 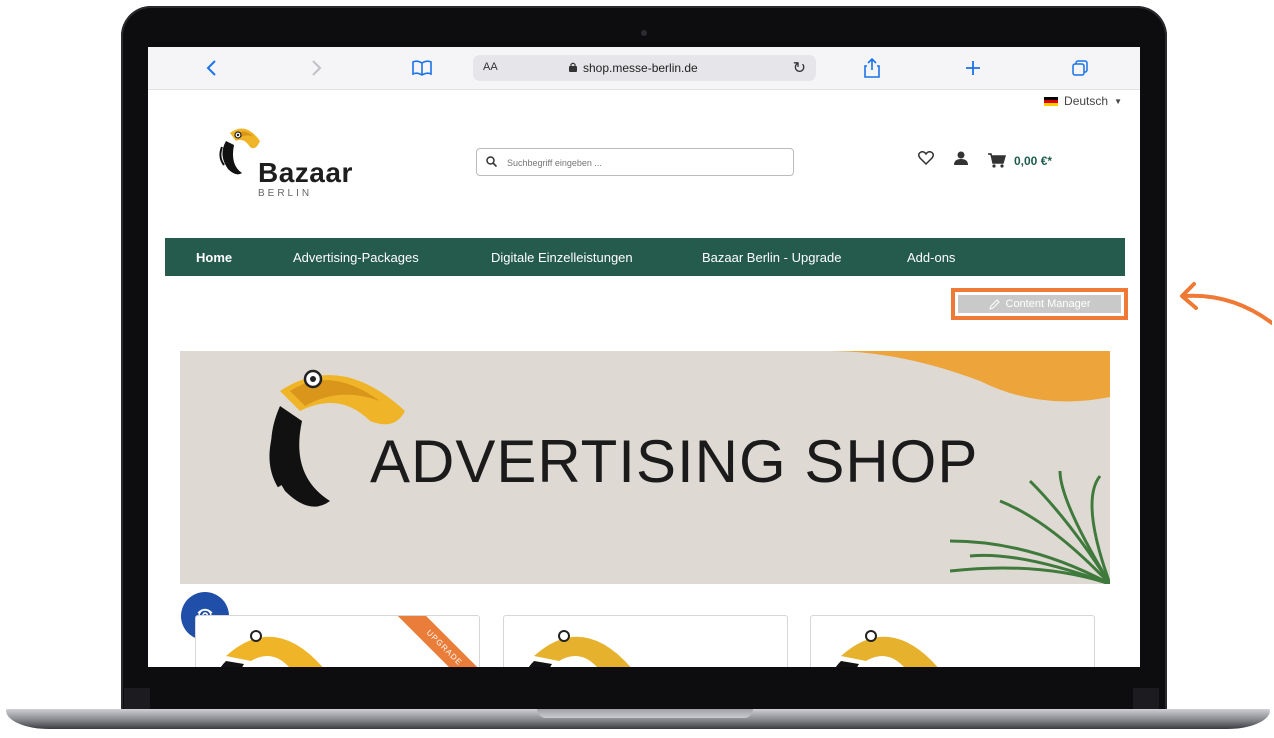 I want to click on share-icon, so click(x=872, y=68).